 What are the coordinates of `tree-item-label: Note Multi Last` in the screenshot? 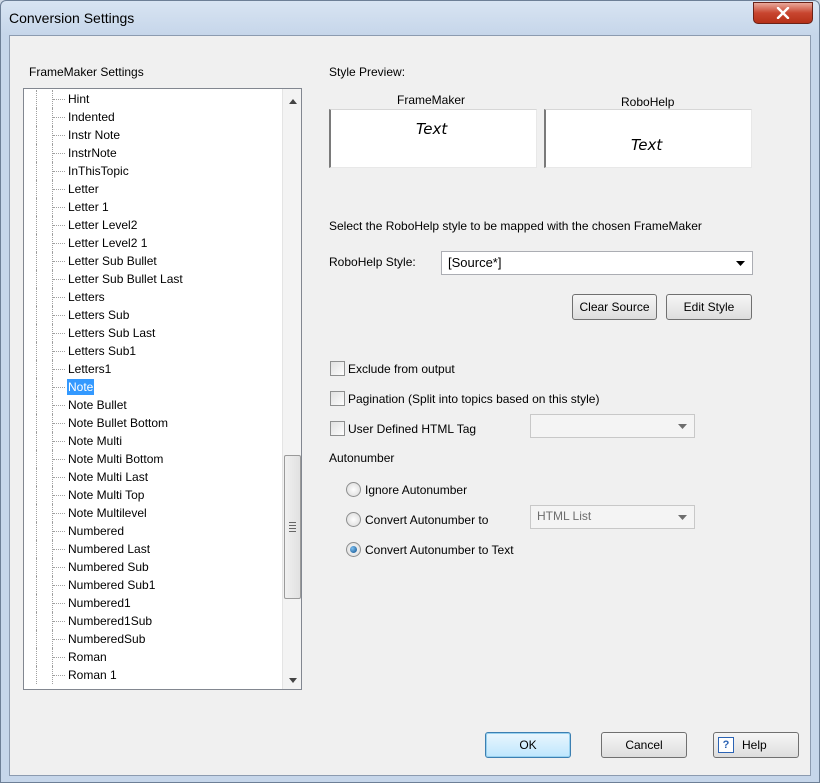 It's located at (108, 477).